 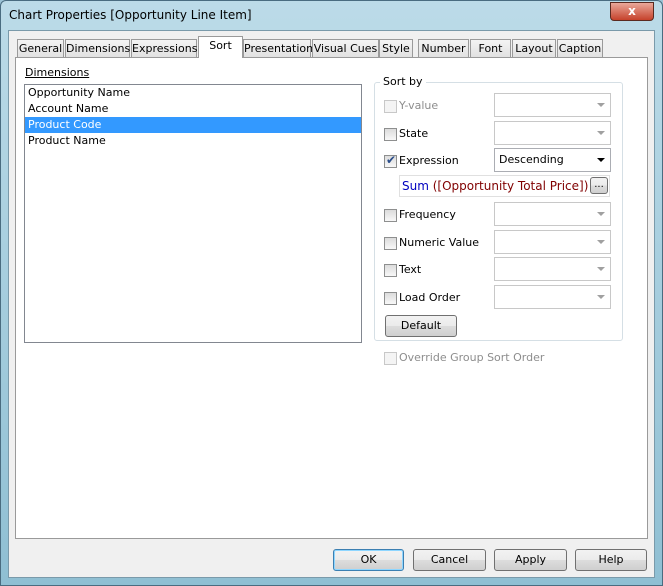 What do you see at coordinates (430, 297) in the screenshot?
I see `load-order-label: Load Order` at bounding box center [430, 297].